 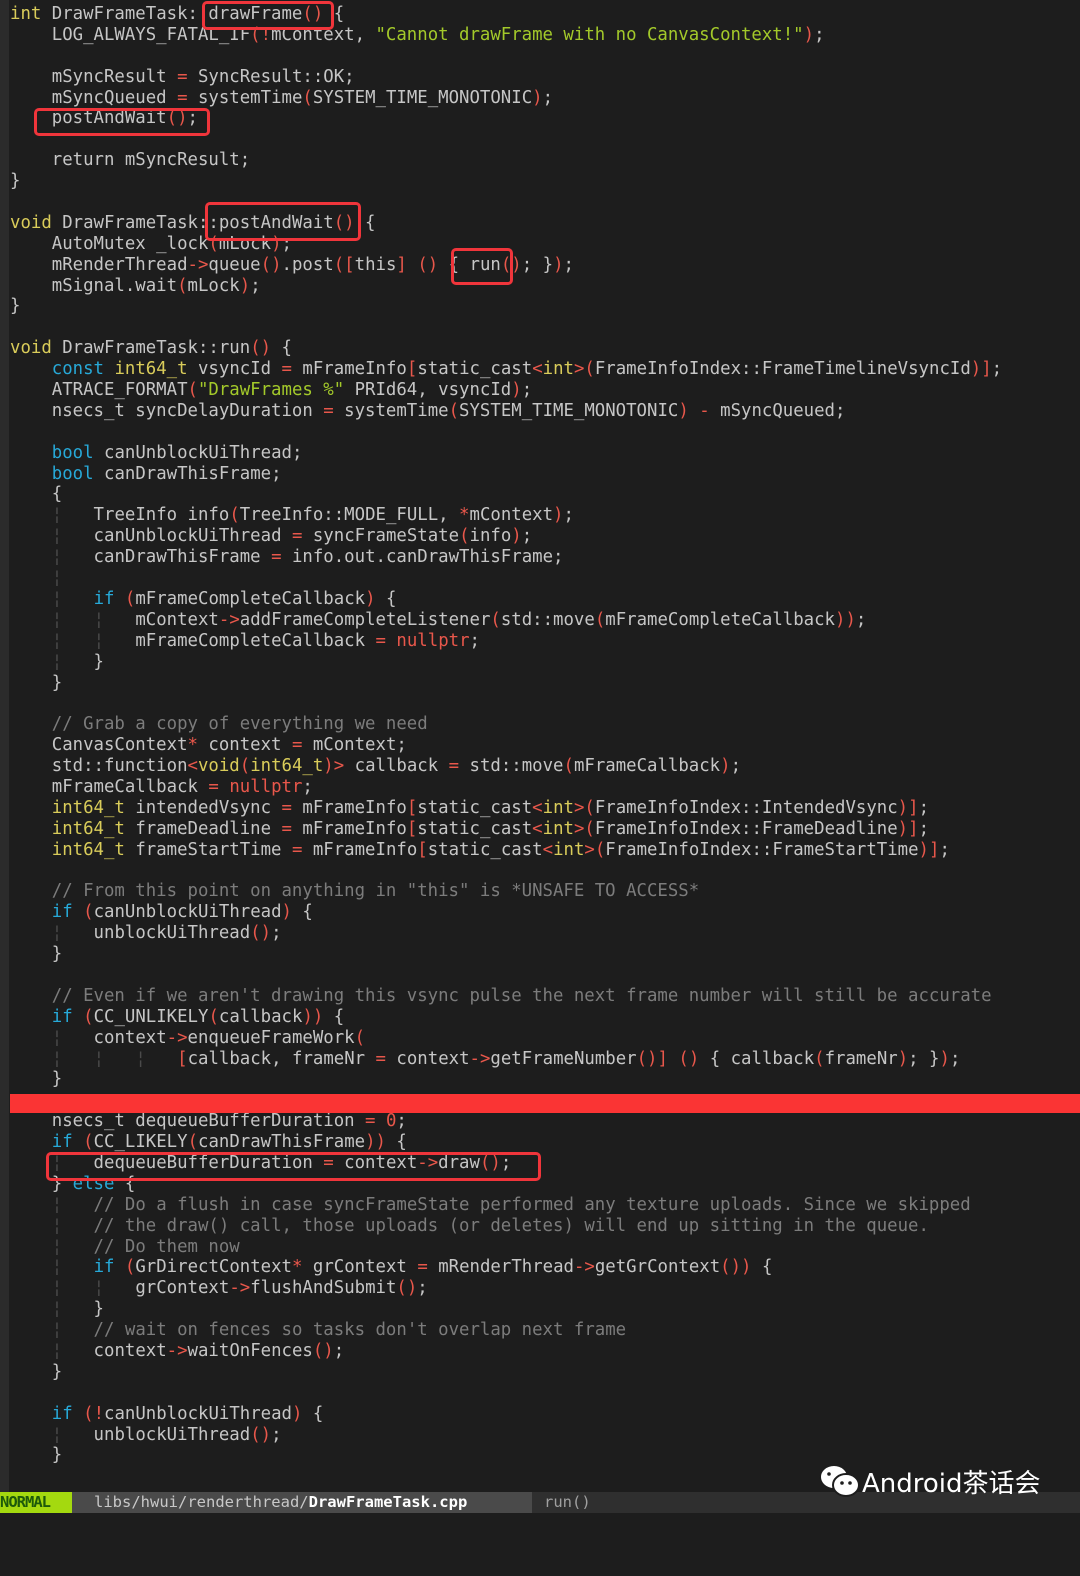 I want to click on code-line: mSyncResult = SyncResult::OK;, so click(x=506, y=77).